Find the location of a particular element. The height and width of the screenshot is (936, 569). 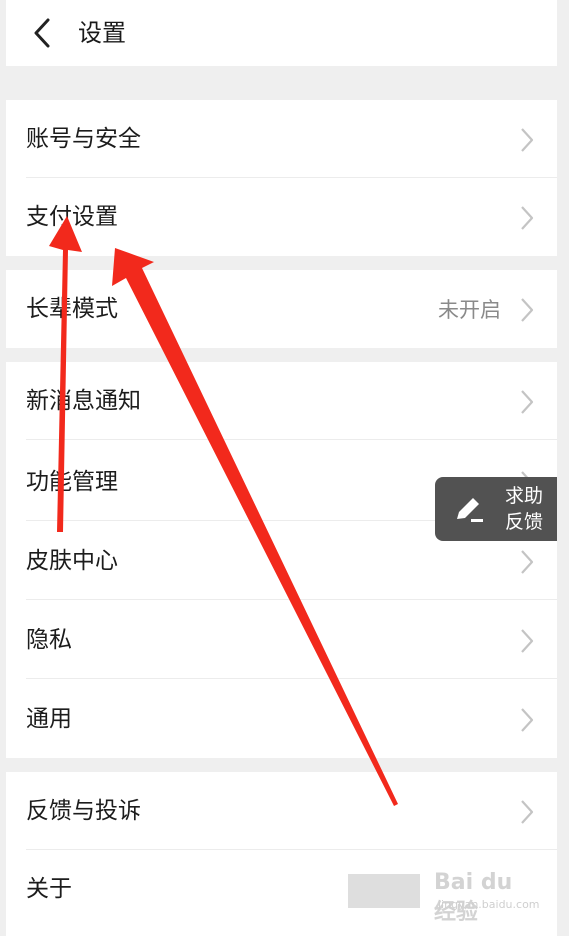

settings-item-account-security: 账号与安全 is located at coordinates (281, 139).